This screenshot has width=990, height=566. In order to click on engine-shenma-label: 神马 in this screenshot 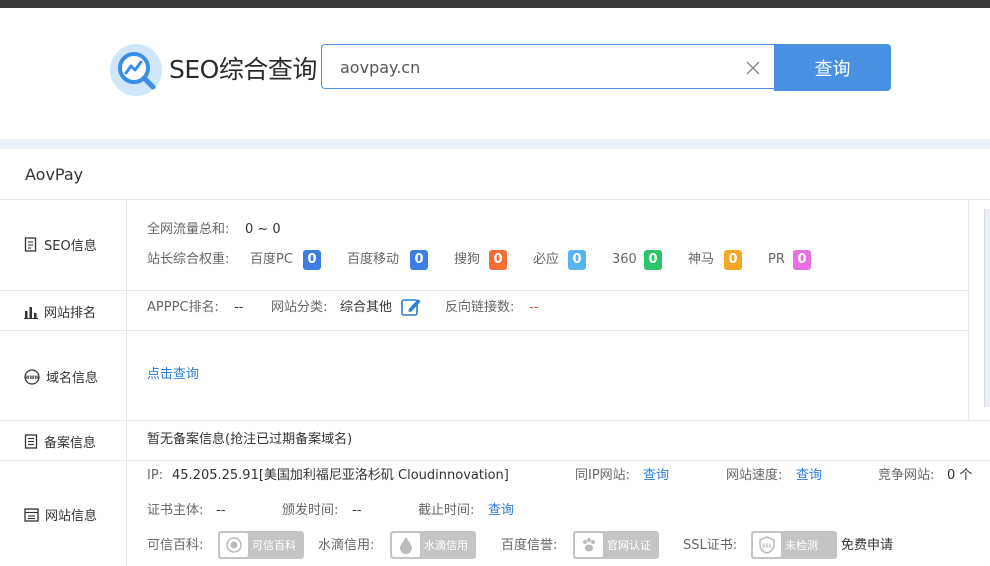, I will do `click(701, 259)`.